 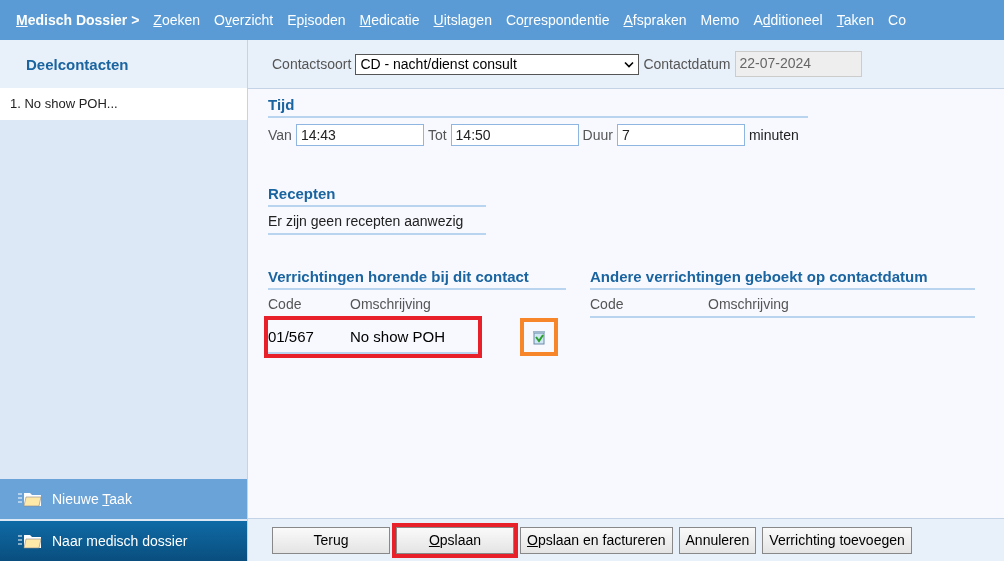 What do you see at coordinates (788, 20) in the screenshot?
I see `nav-link: Additioneel` at bounding box center [788, 20].